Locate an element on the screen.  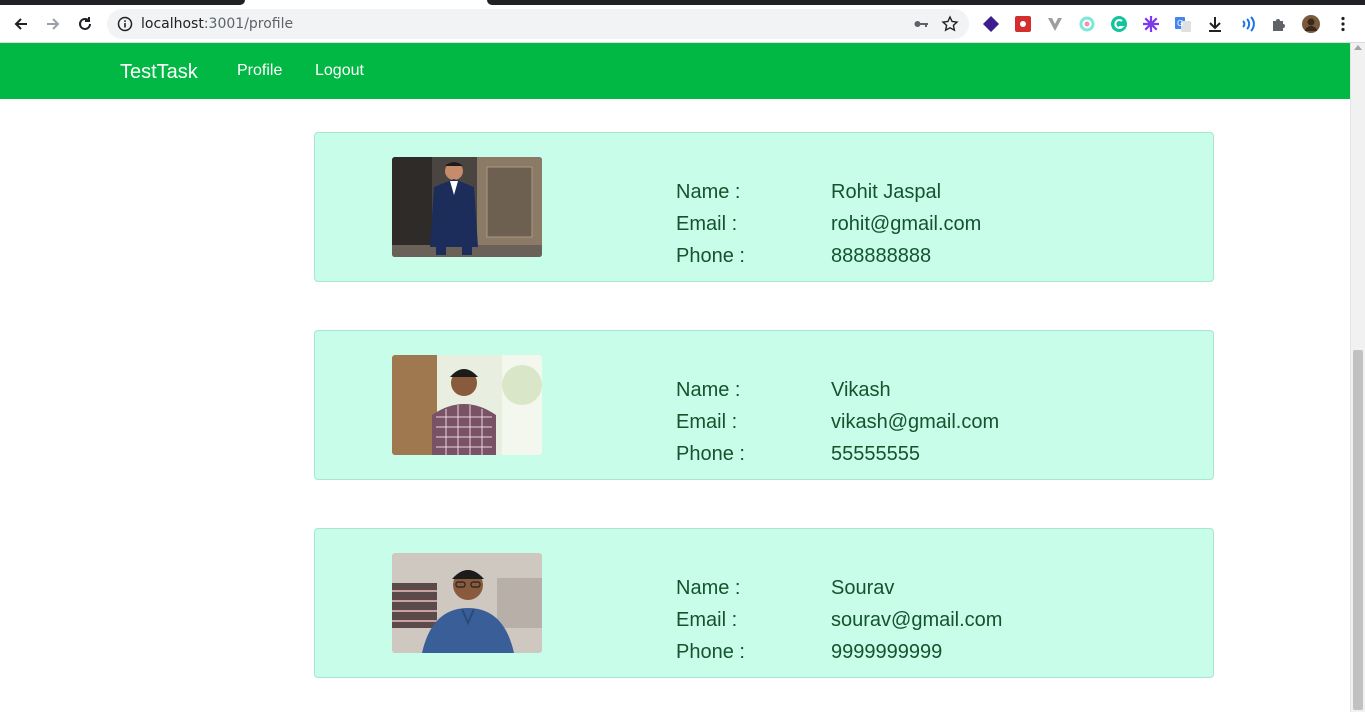
purple-diamond-icon is located at coordinates (991, 24).